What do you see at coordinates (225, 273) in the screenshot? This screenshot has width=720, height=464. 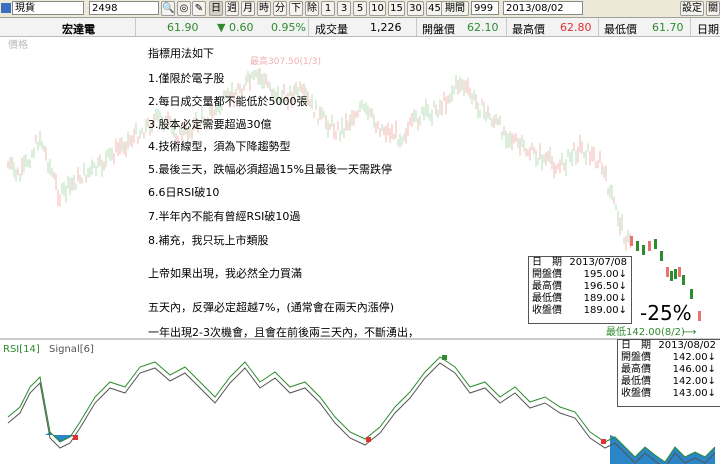 I see `note-line: 上帝如果出現，我必然全力買滿` at bounding box center [225, 273].